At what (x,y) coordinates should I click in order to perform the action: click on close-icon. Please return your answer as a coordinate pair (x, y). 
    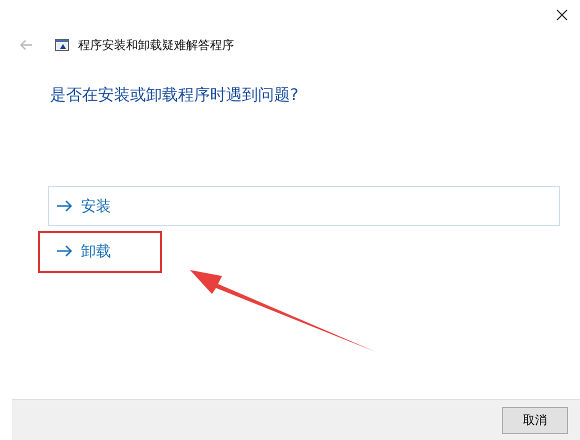
    Looking at the image, I should click on (562, 15).